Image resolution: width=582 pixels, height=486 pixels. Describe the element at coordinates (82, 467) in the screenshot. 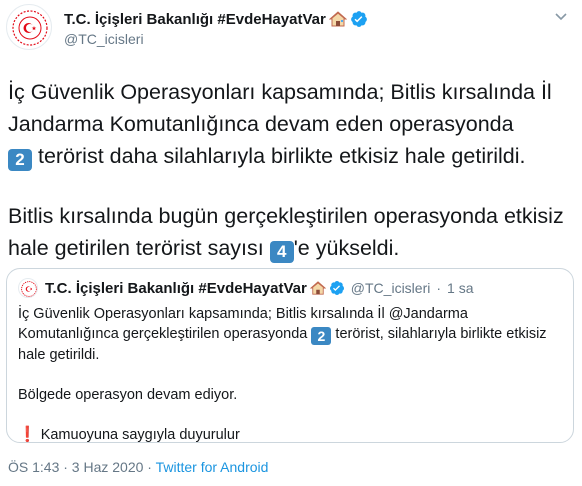

I see `tweet-timestamp: ÖS 1:43 · 3 Haz 2020 ·` at that location.